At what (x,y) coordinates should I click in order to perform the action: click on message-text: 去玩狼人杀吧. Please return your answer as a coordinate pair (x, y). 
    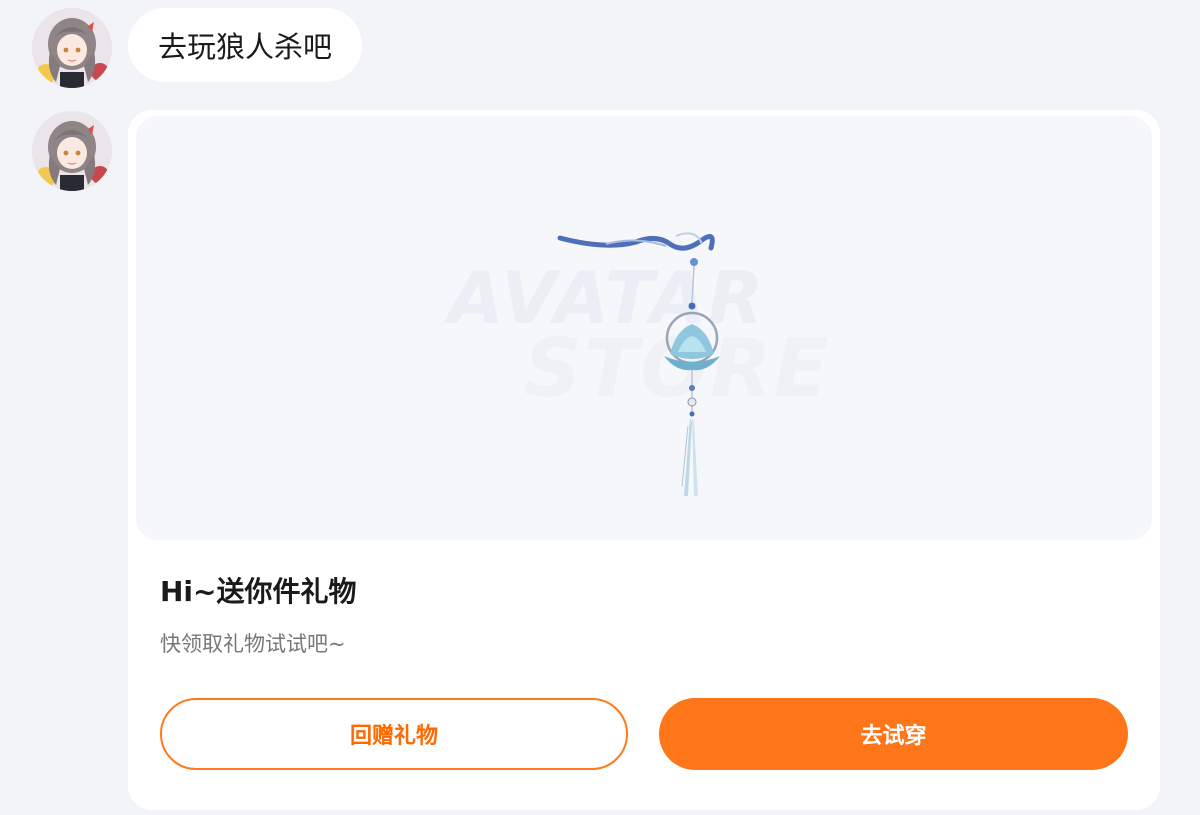
    Looking at the image, I should click on (245, 47).